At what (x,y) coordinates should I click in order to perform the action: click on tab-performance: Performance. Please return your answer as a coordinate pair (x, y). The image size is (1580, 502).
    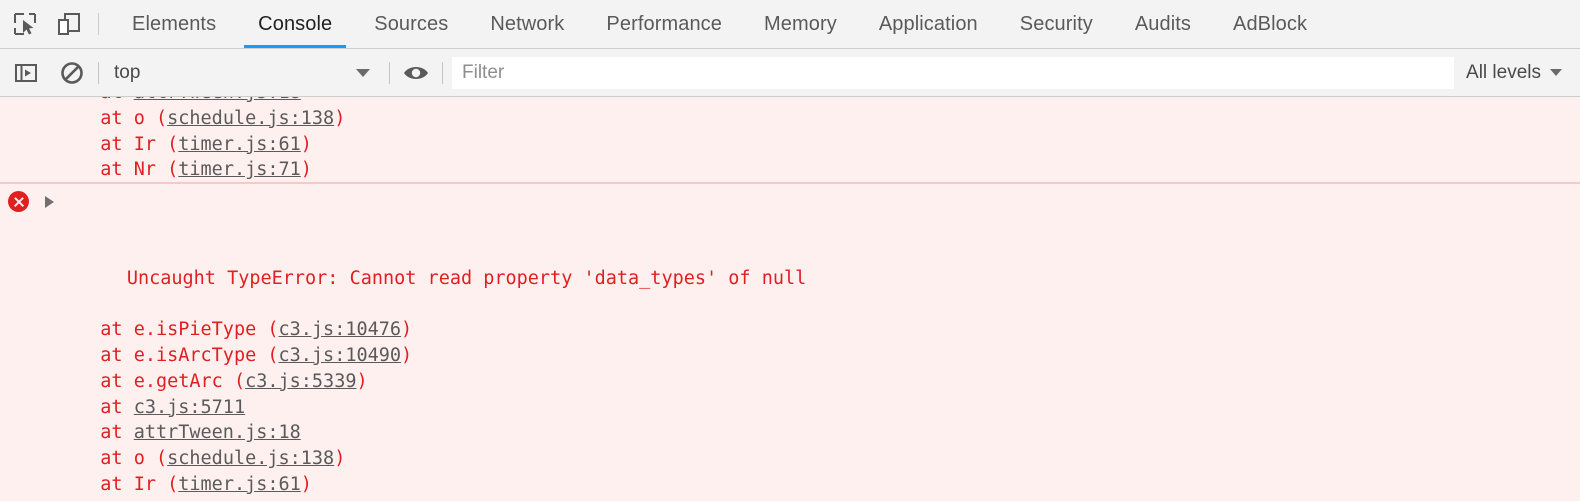
    Looking at the image, I should click on (664, 24).